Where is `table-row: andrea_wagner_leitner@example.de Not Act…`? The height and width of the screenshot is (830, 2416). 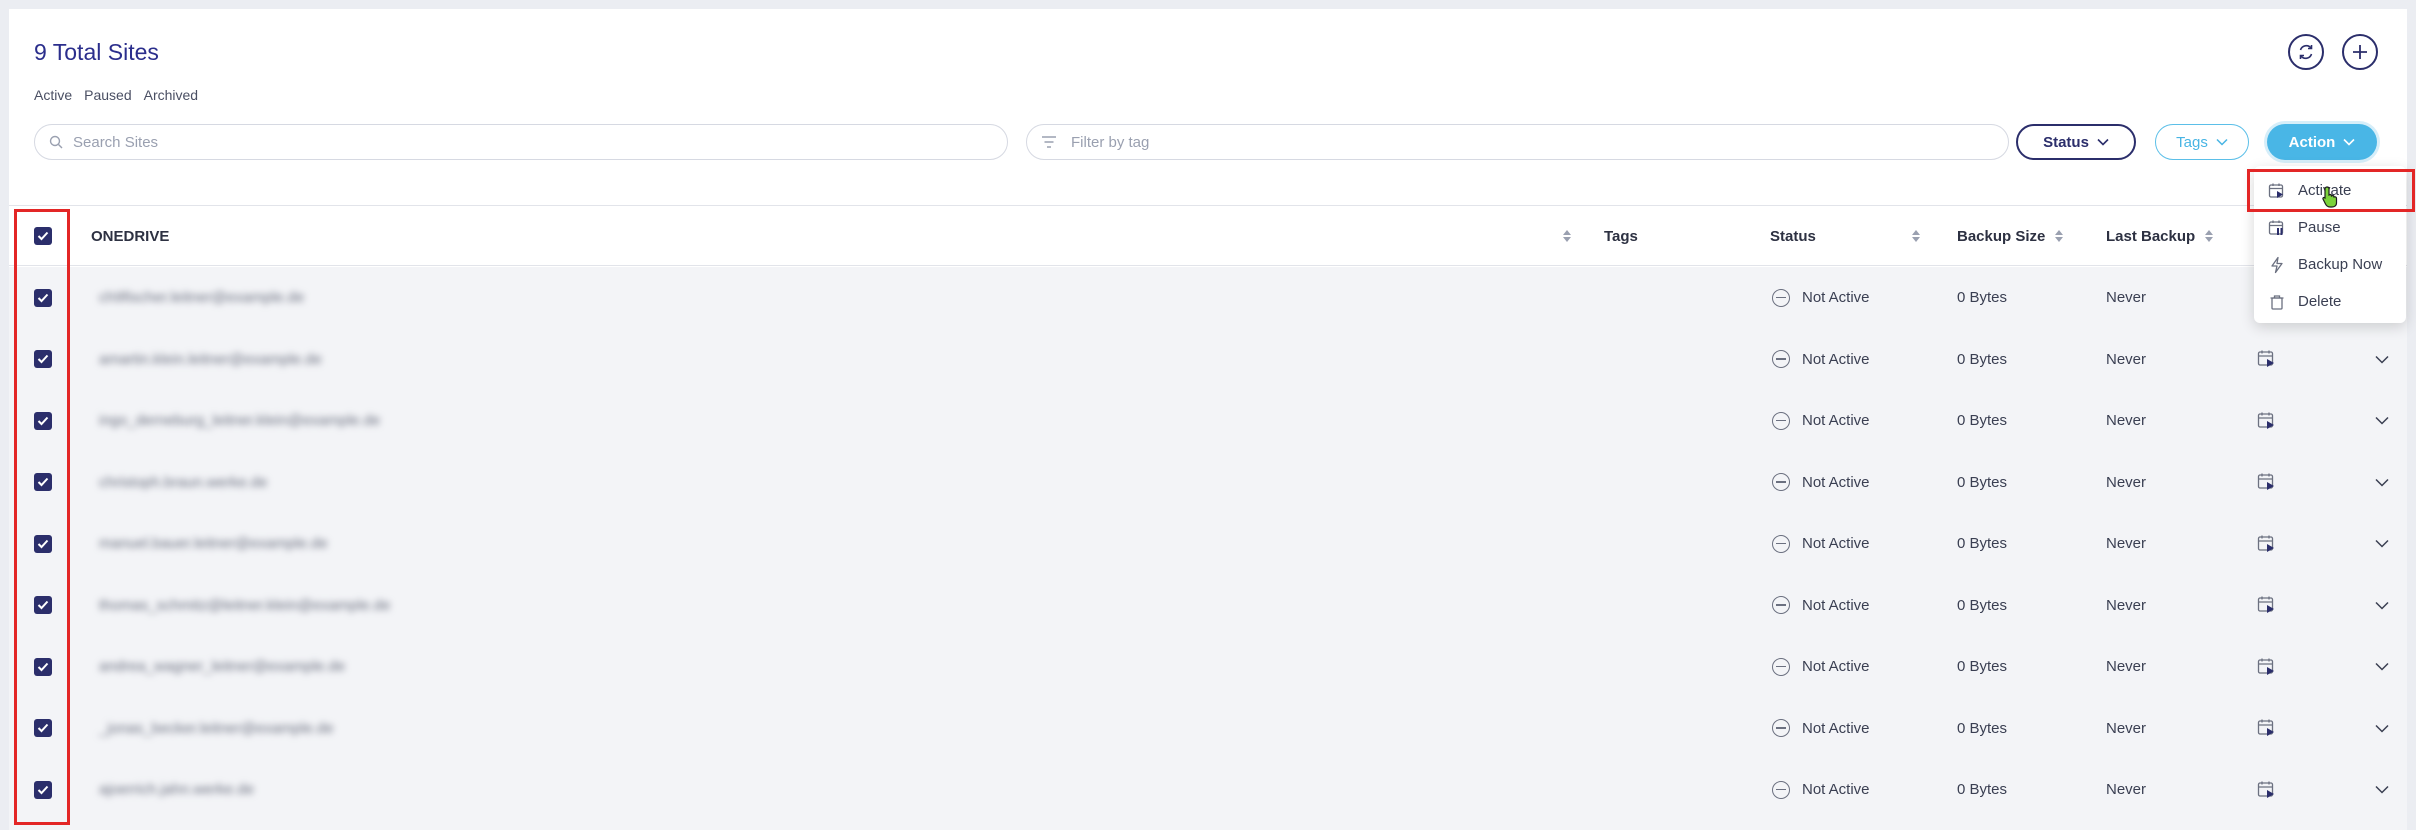
table-row: andrea_wagner_leitner@example.de Not Act… is located at coordinates (1208, 667).